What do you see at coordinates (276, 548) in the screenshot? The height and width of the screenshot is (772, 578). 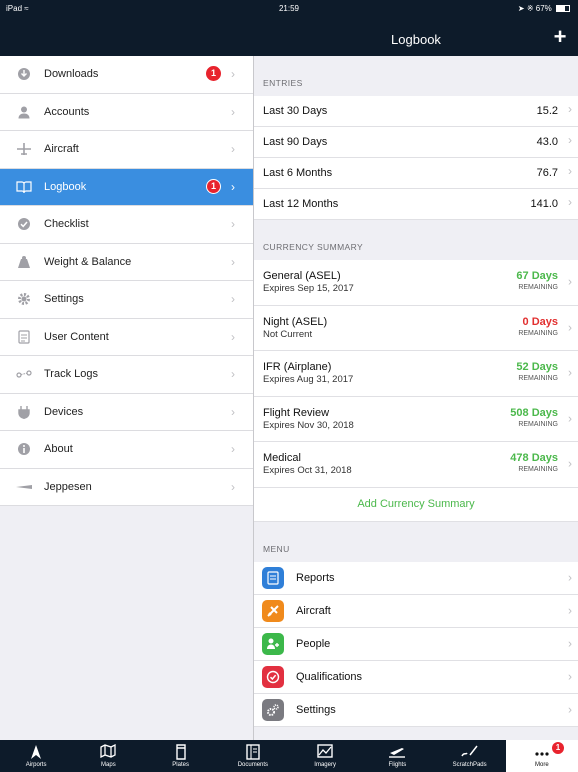 I see `menu-header: MENU` at bounding box center [276, 548].